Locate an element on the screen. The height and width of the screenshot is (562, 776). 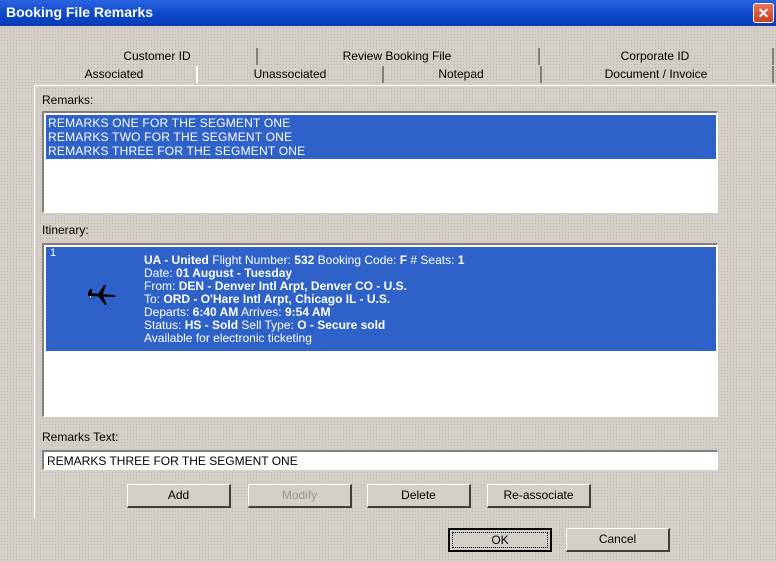
tab-review-booking-file: Review Booking File is located at coordinates (398, 56).